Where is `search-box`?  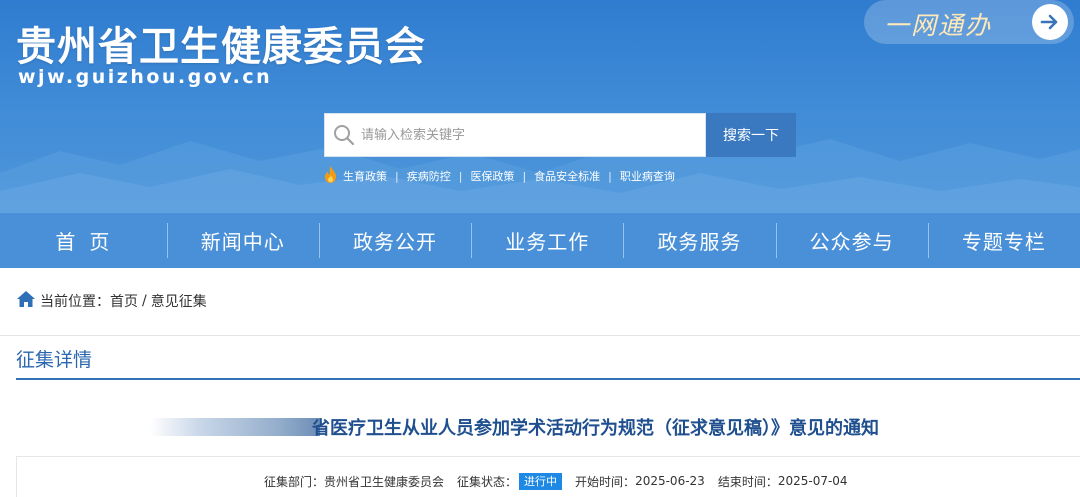 search-box is located at coordinates (515, 135).